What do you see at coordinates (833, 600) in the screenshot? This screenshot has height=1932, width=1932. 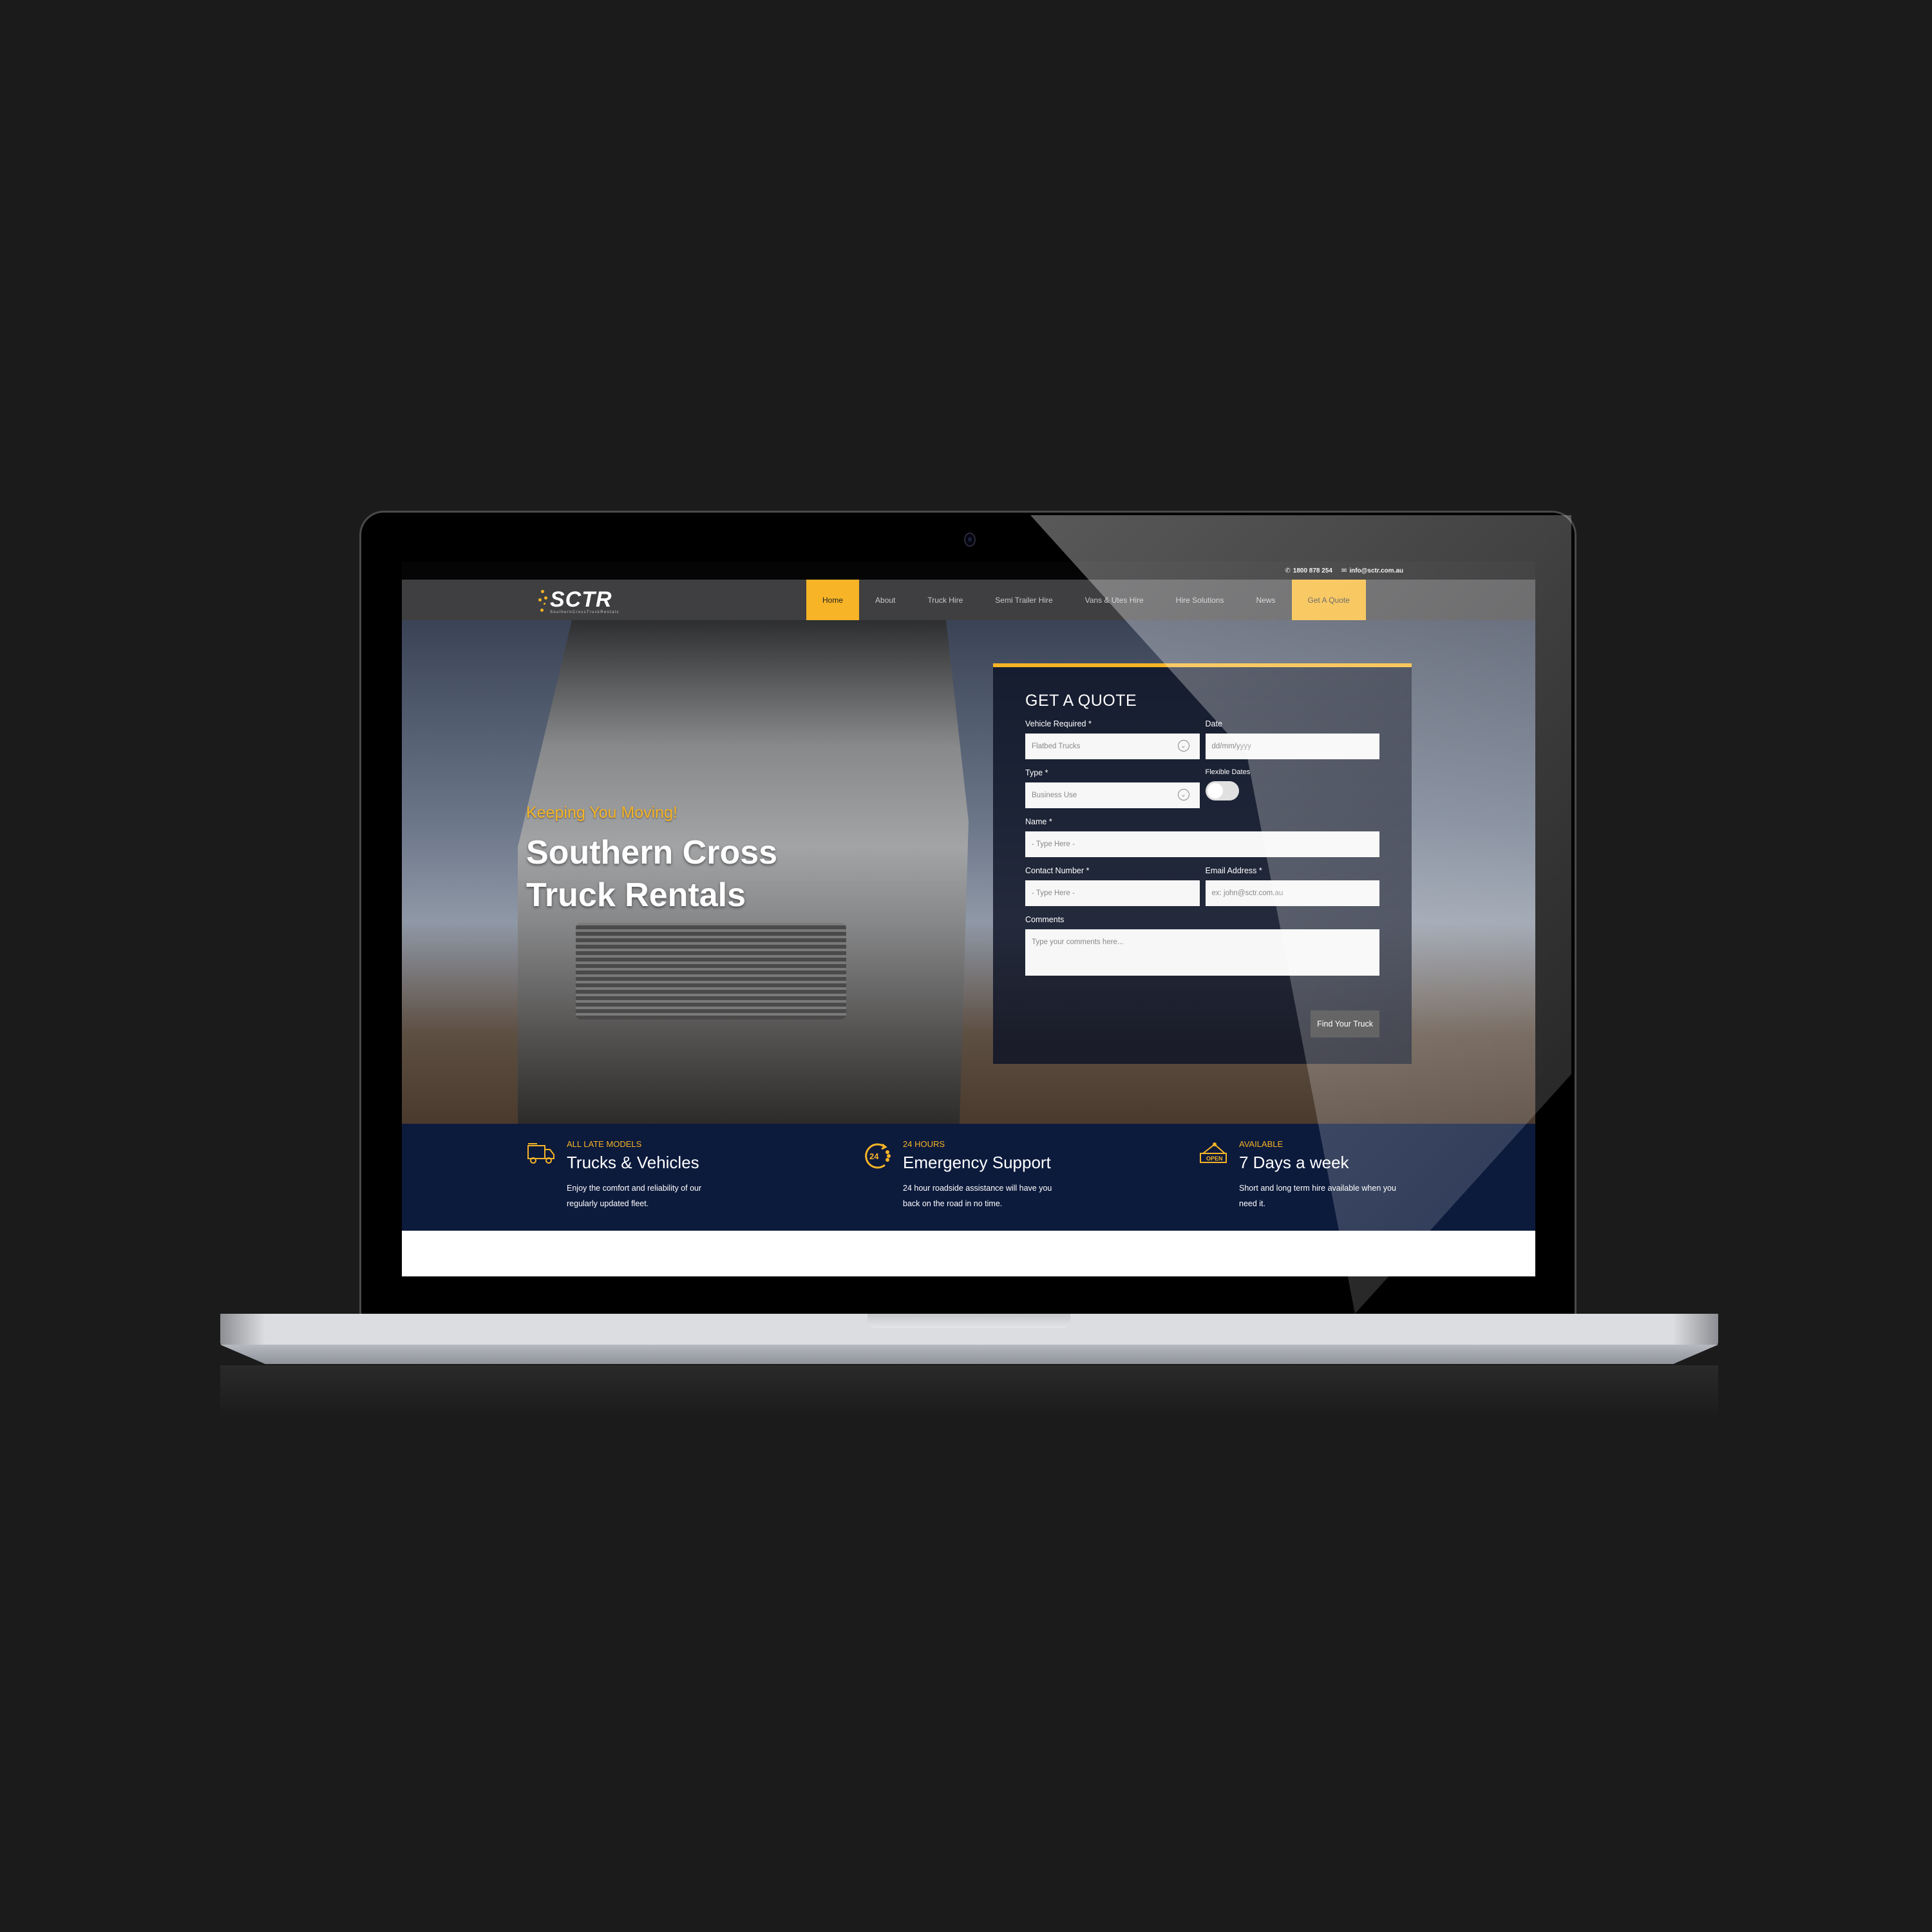 I see `nav-item-home: Home` at bounding box center [833, 600].